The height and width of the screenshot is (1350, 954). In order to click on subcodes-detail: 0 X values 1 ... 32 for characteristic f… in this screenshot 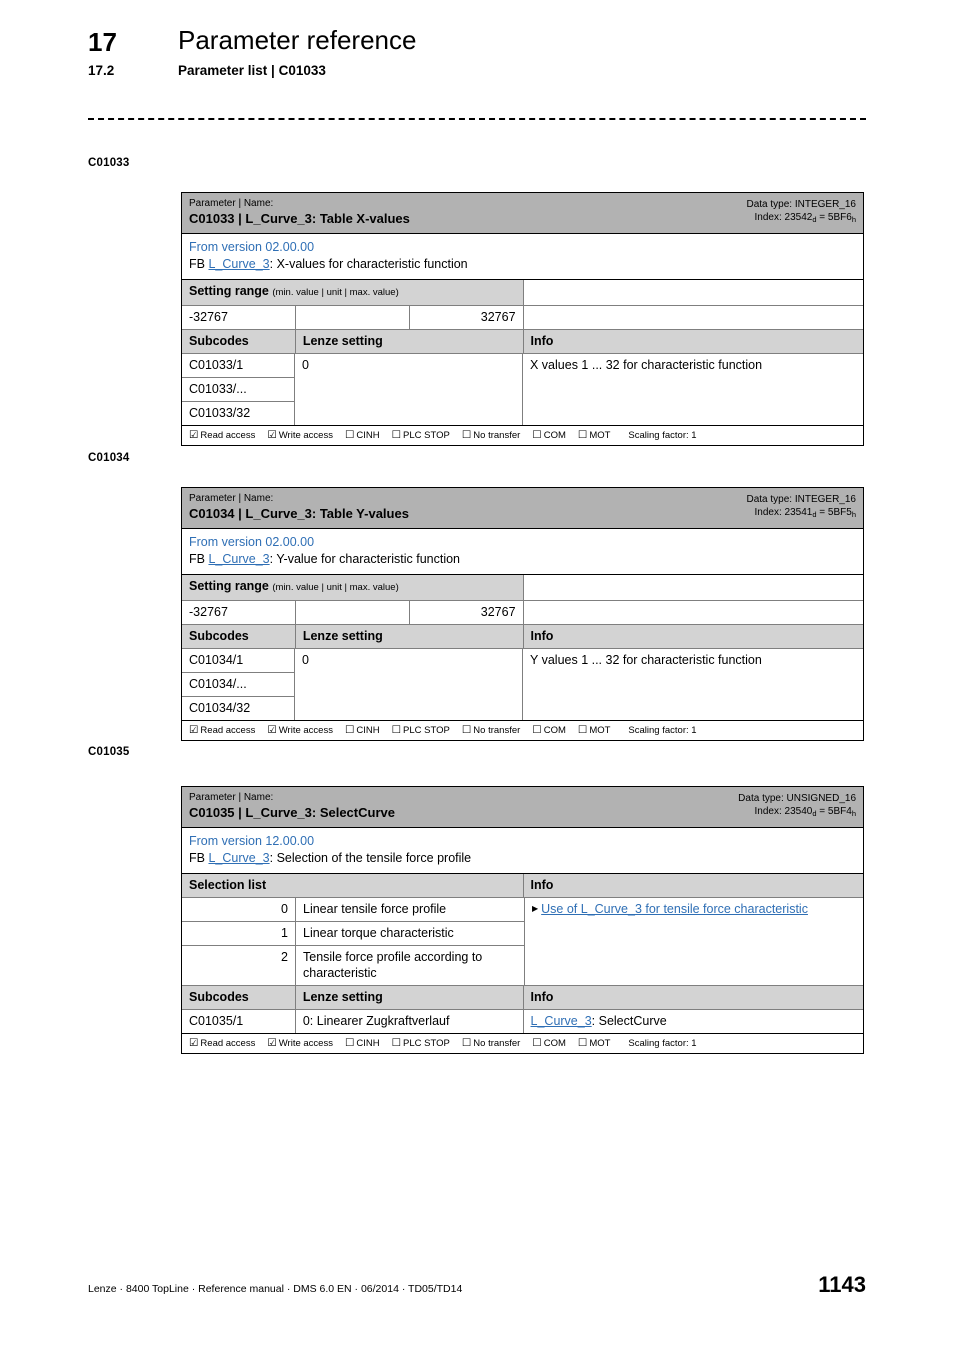, I will do `click(579, 389)`.